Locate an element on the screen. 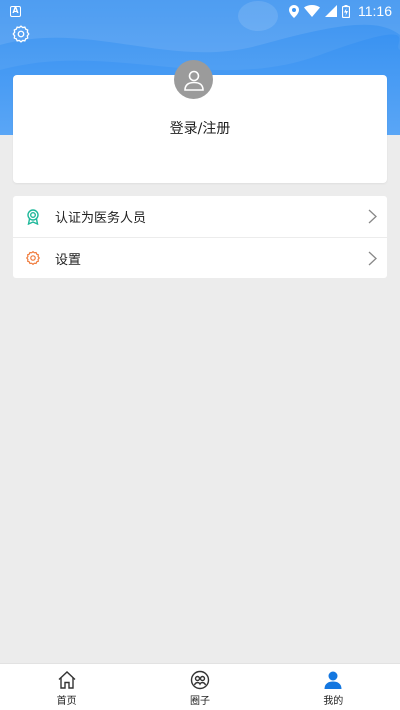  menu-item-label: 认证为医务人员 is located at coordinates (101, 218).